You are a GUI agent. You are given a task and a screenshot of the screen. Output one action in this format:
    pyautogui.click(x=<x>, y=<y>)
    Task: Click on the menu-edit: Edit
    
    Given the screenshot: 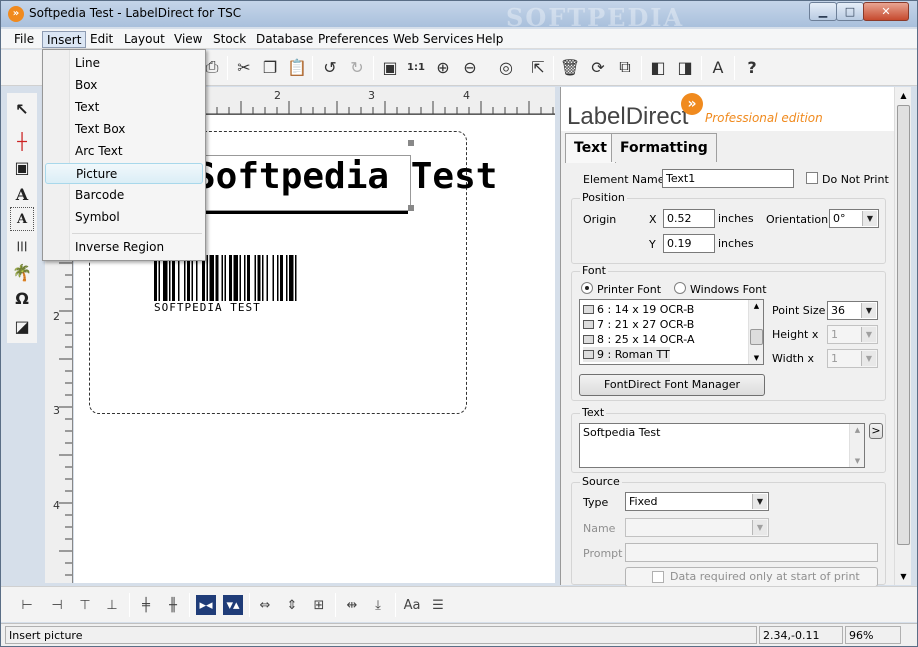 What is the action you would take?
    pyautogui.click(x=101, y=39)
    